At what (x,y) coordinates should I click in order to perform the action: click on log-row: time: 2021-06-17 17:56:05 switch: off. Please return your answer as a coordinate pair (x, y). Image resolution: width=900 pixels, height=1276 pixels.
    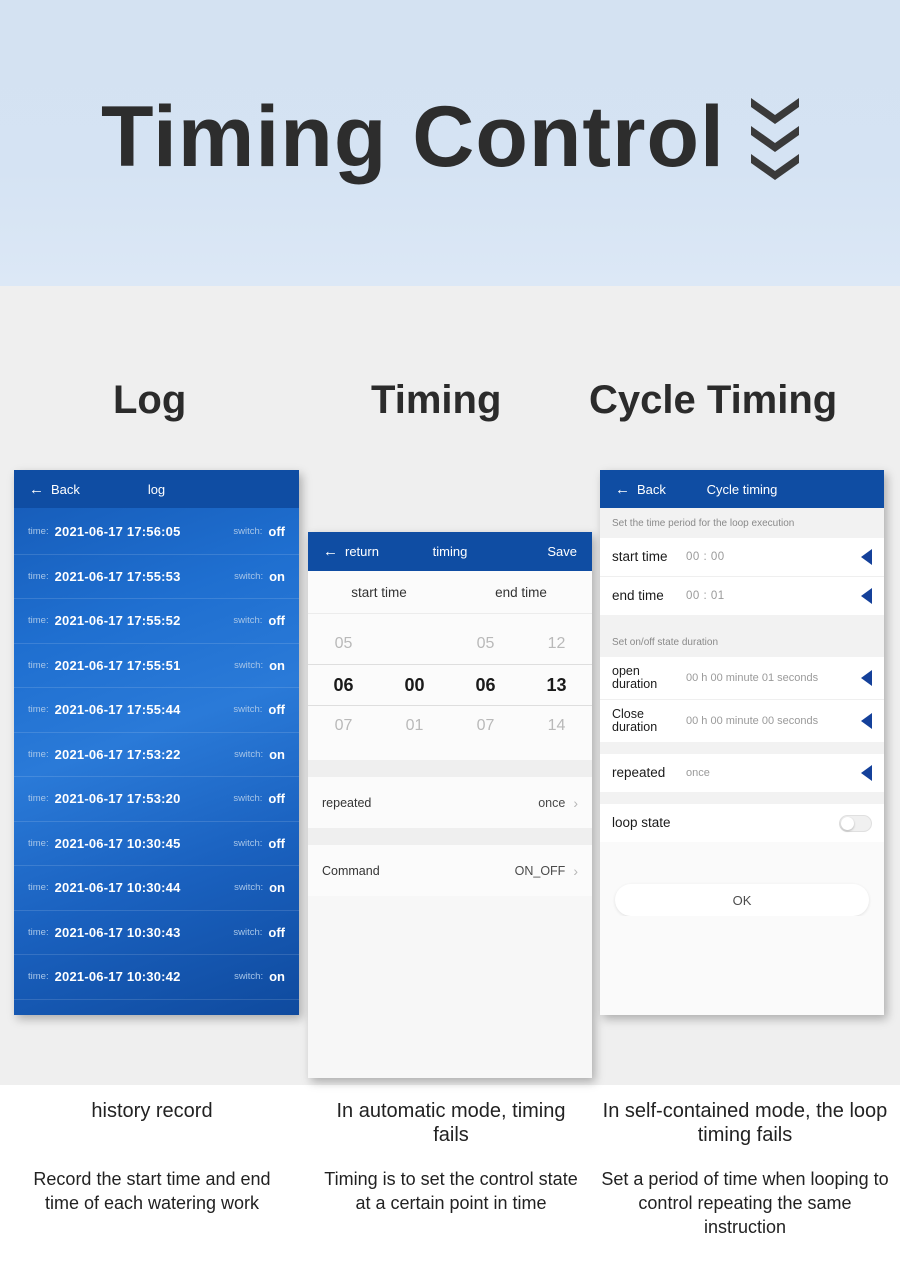
    Looking at the image, I should click on (156, 532).